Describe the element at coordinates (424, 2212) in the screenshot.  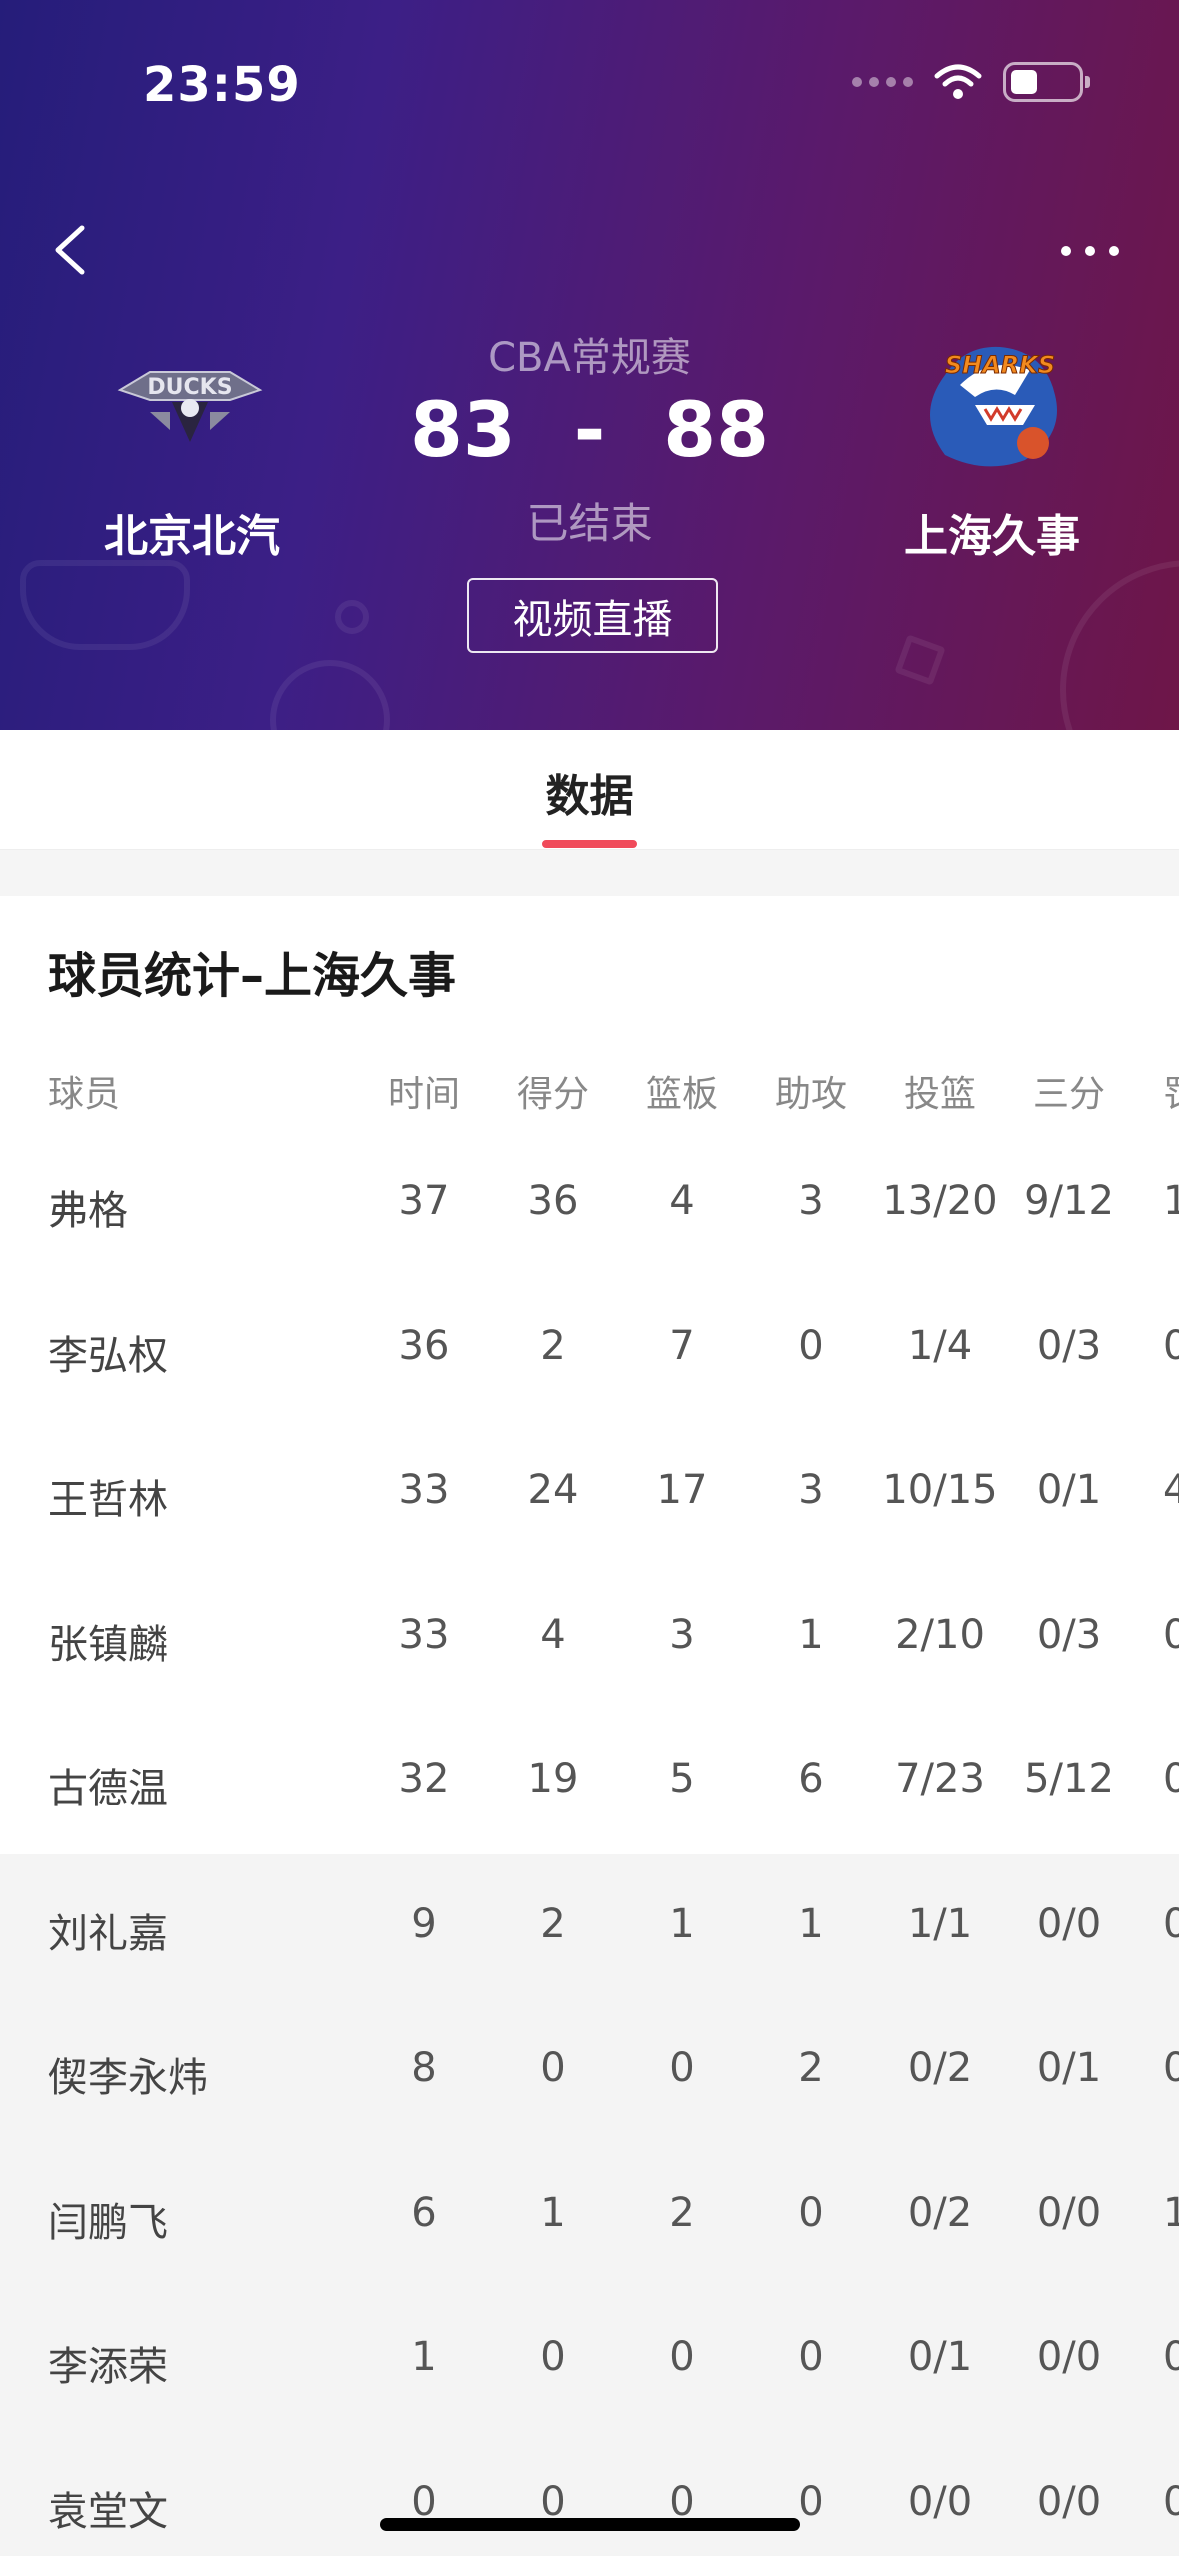
I see `stat-time: 6` at that location.